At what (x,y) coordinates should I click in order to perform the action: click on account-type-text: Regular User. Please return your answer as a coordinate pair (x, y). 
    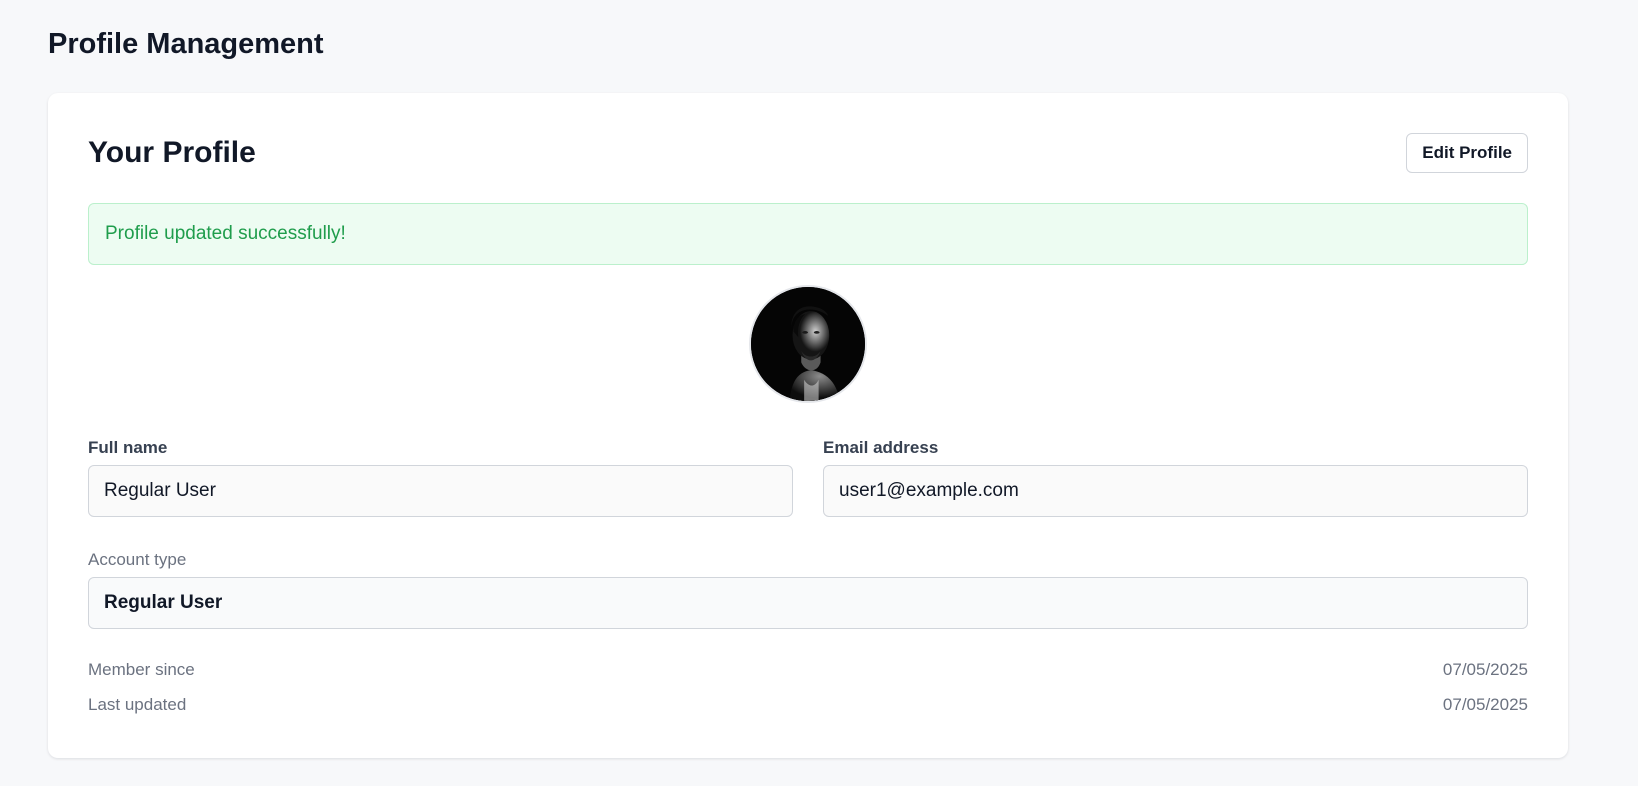
    Looking at the image, I should click on (163, 602).